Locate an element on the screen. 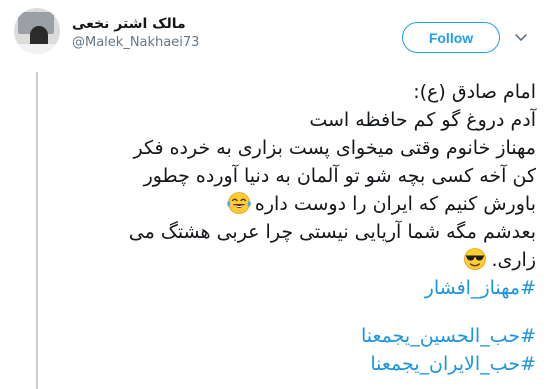  user-handle: @Malek_Nakhaei73 is located at coordinates (197, 42).